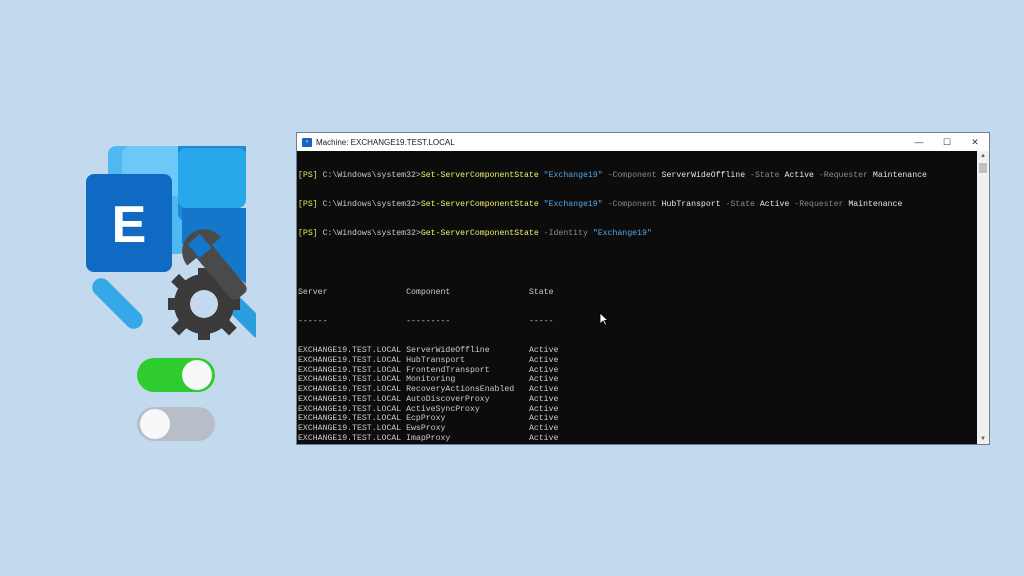 The width and height of the screenshot is (1024, 576). Describe the element at coordinates (467, 380) in the screenshot. I see `cell-component: Monitoring` at that location.